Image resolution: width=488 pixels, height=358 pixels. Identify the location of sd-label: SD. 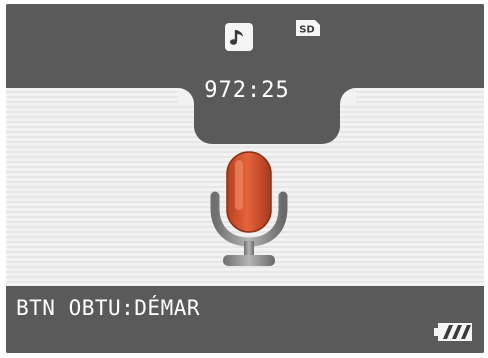
(307, 30).